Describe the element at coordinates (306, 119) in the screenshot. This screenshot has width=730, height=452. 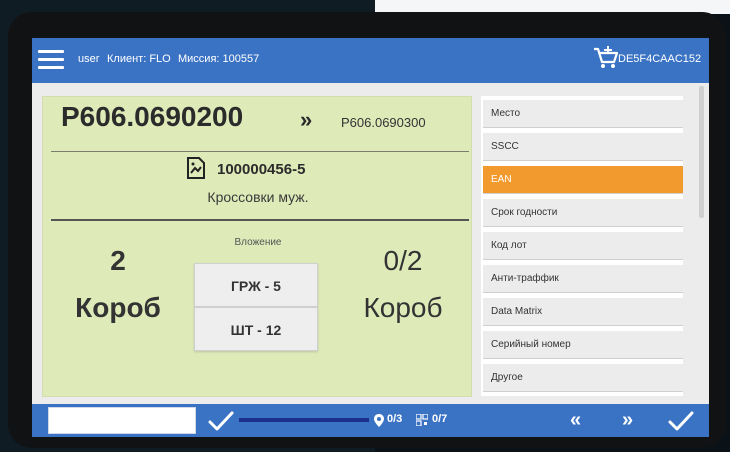
I see `next-arrow-icon: »` at that location.